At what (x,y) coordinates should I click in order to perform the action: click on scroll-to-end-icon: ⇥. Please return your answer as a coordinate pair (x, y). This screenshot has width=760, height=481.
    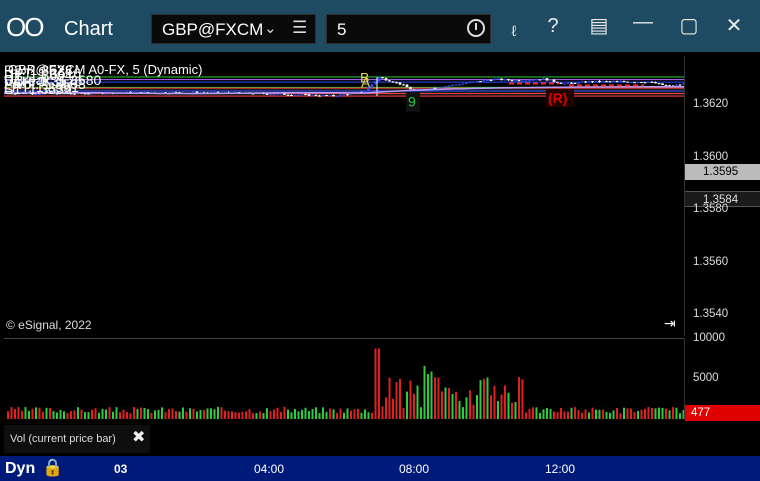
    Looking at the image, I should click on (670, 324).